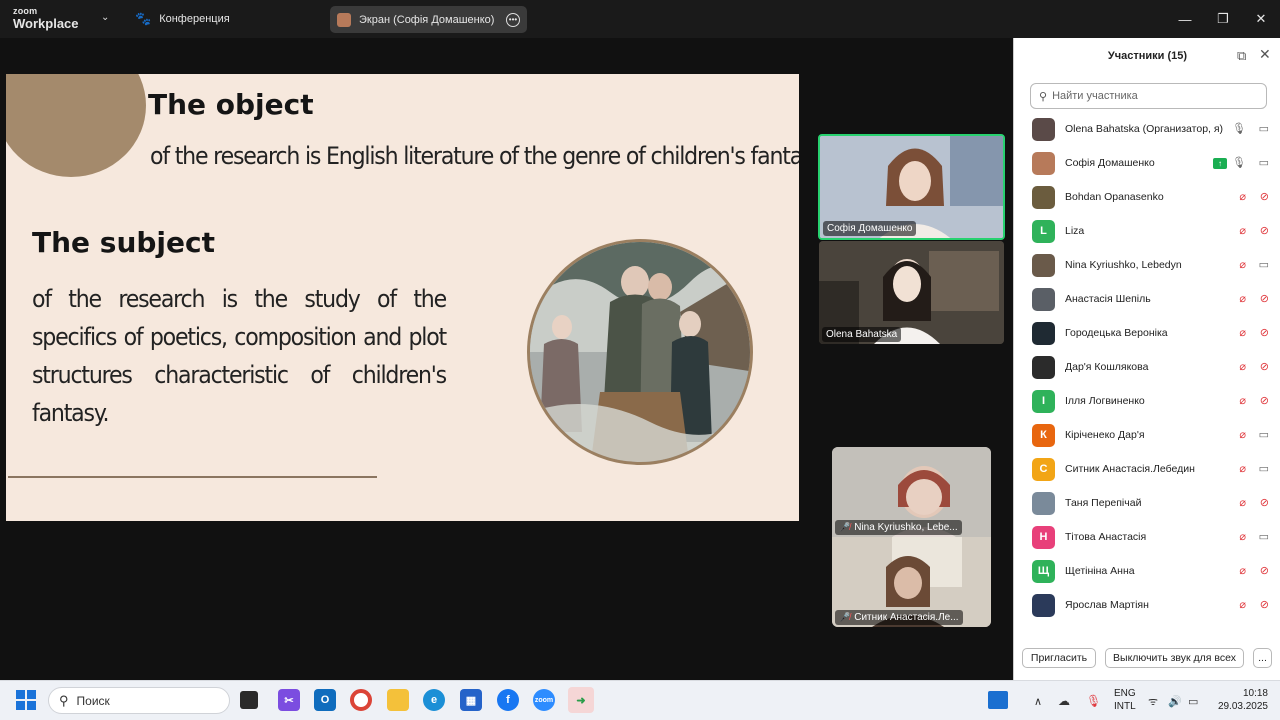 Image resolution: width=1280 pixels, height=720 pixels. Describe the element at coordinates (1043, 571) in the screenshot. I see `participant-avatar: Щ` at that location.